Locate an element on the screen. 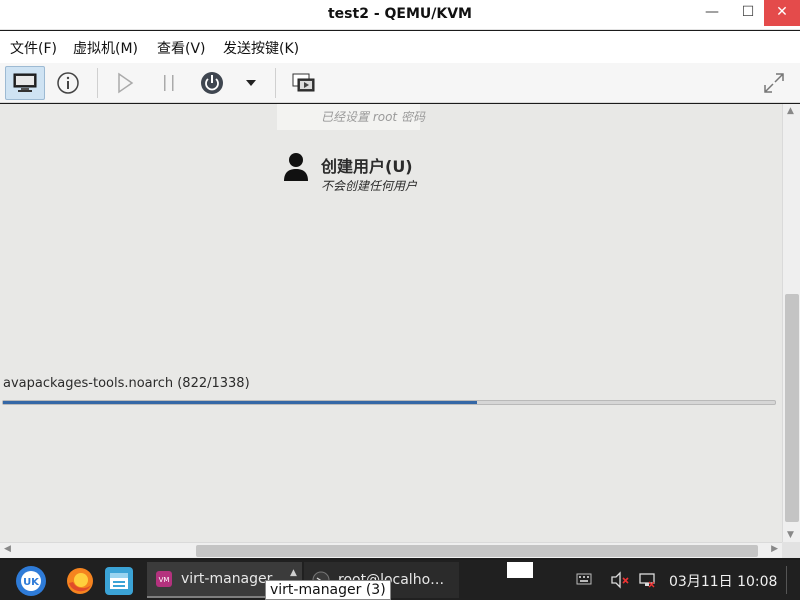 The height and width of the screenshot is (600, 800). toolbar is located at coordinates (400, 83).